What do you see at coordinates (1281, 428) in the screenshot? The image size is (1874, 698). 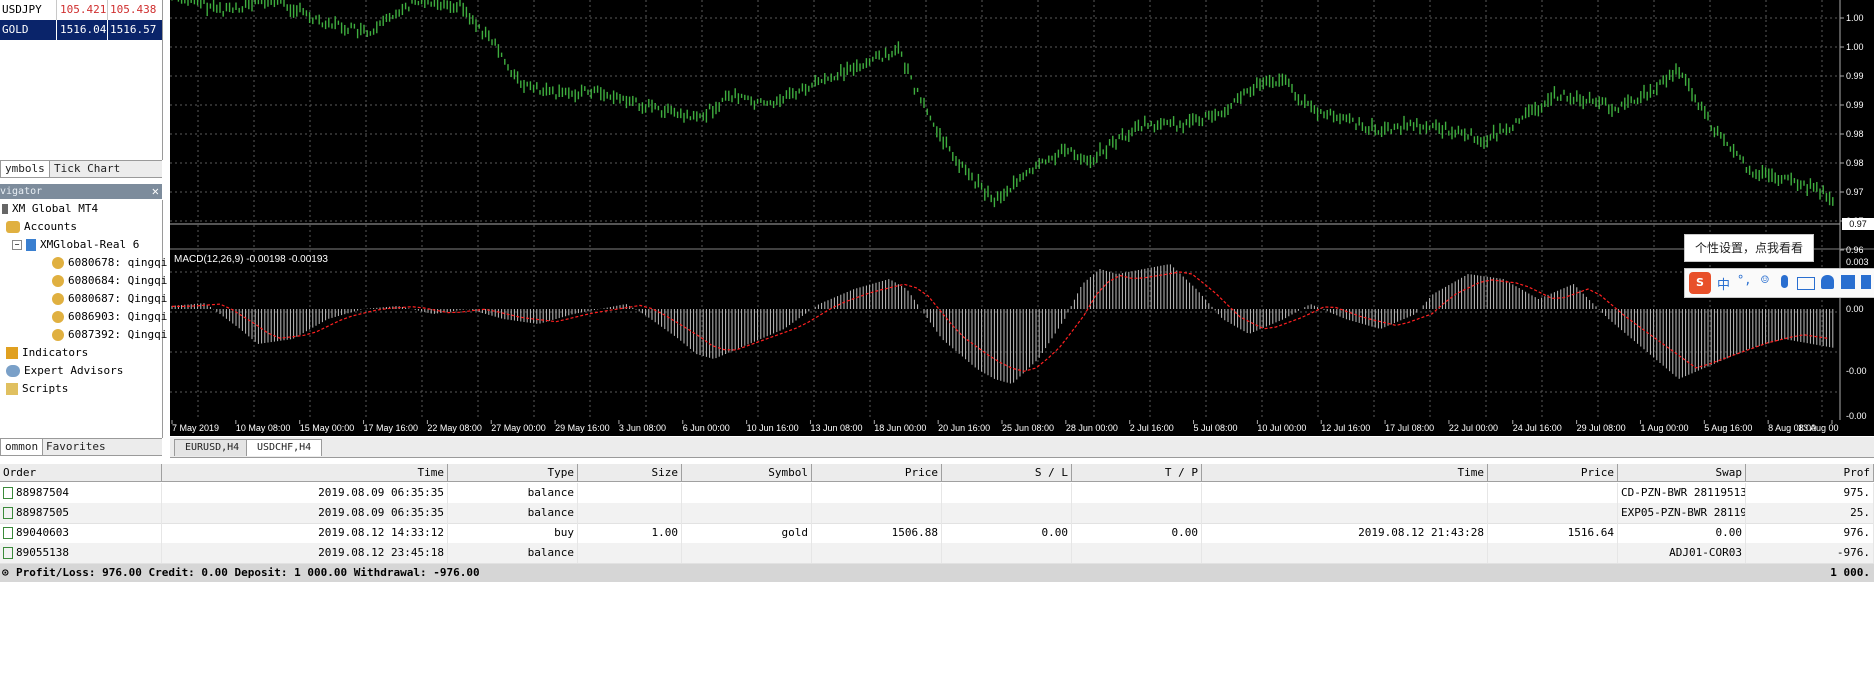 I see `time-tick-label: 10 Jul 00:00` at bounding box center [1281, 428].